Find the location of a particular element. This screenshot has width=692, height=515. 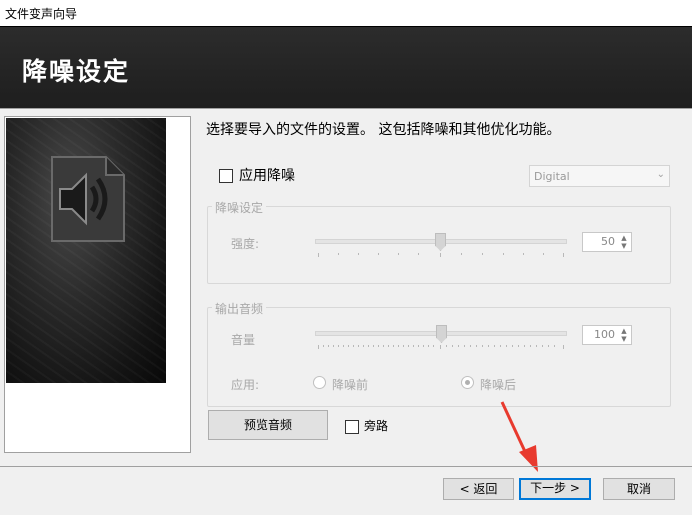

strength-label: 强度: is located at coordinates (245, 244).